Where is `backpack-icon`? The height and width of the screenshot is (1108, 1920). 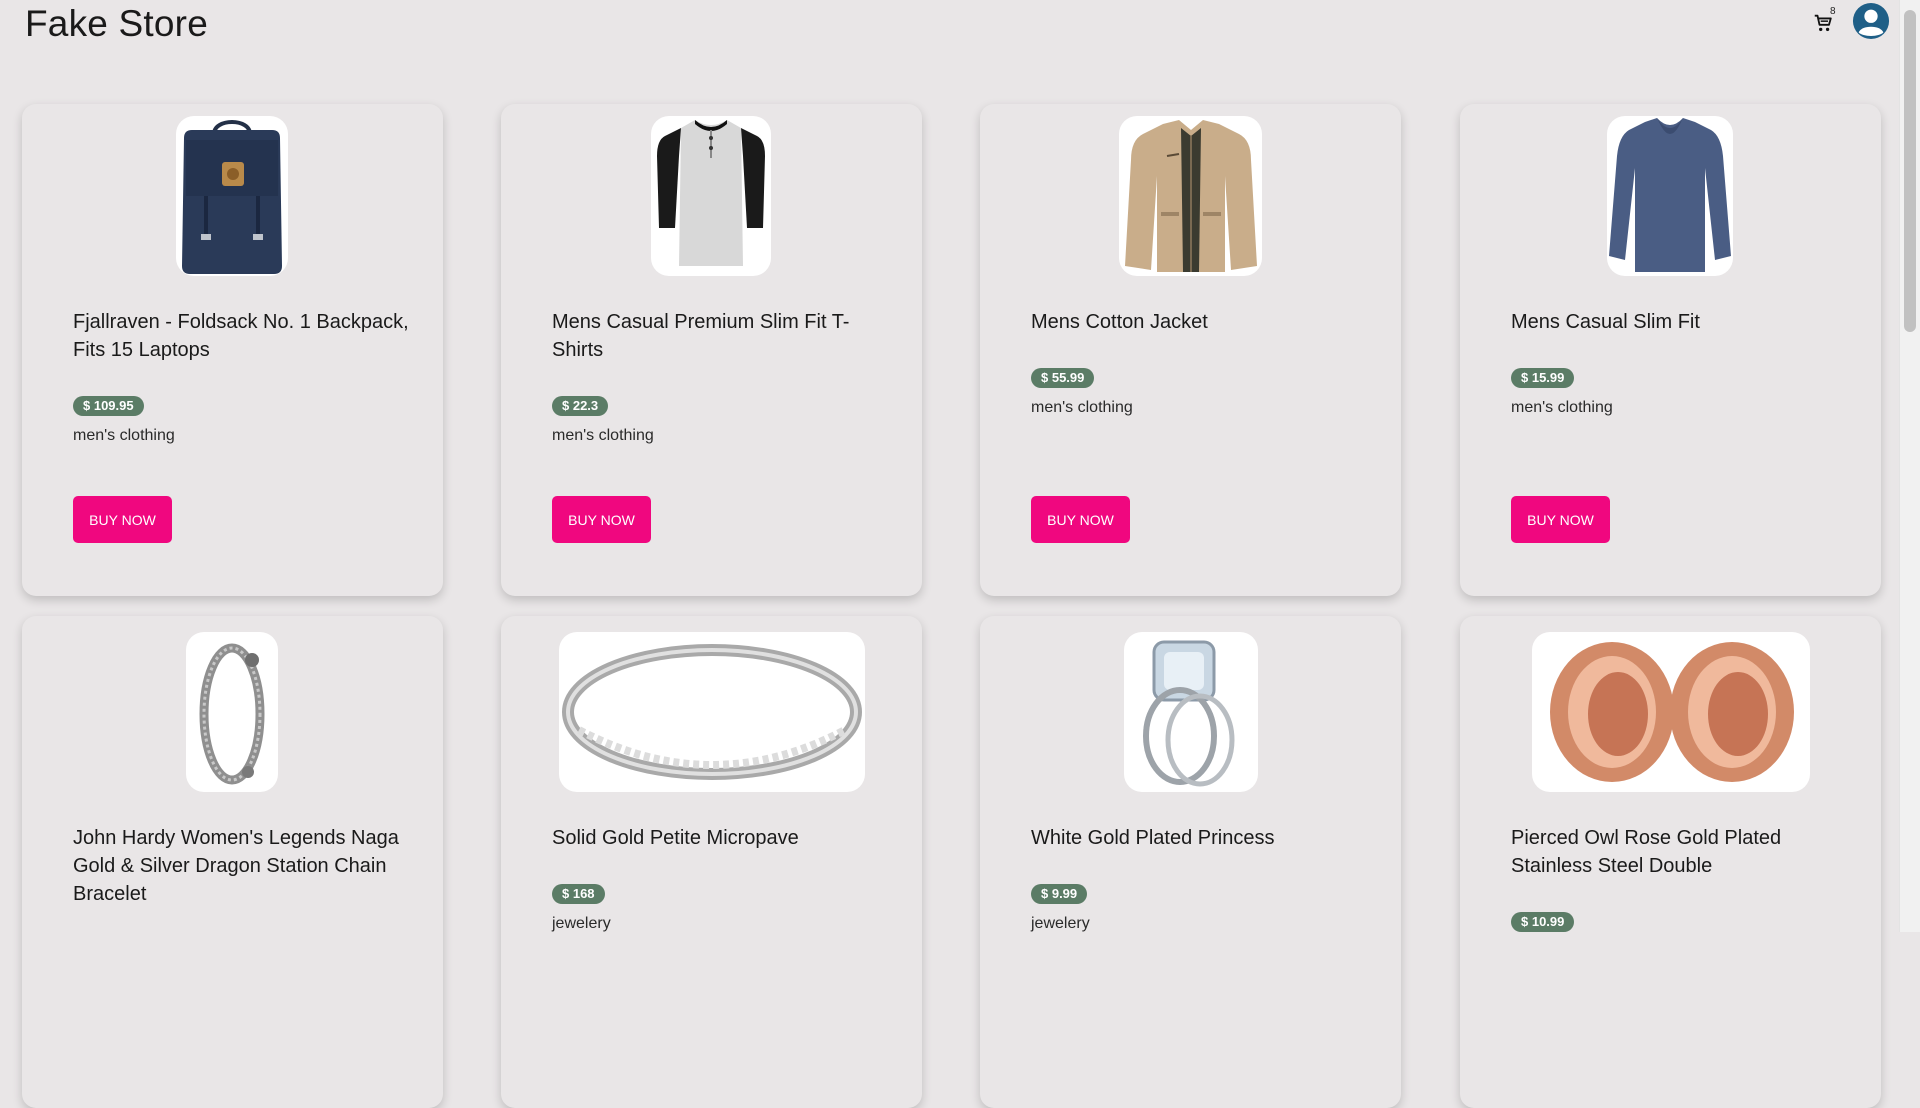
backpack-icon is located at coordinates (232, 197).